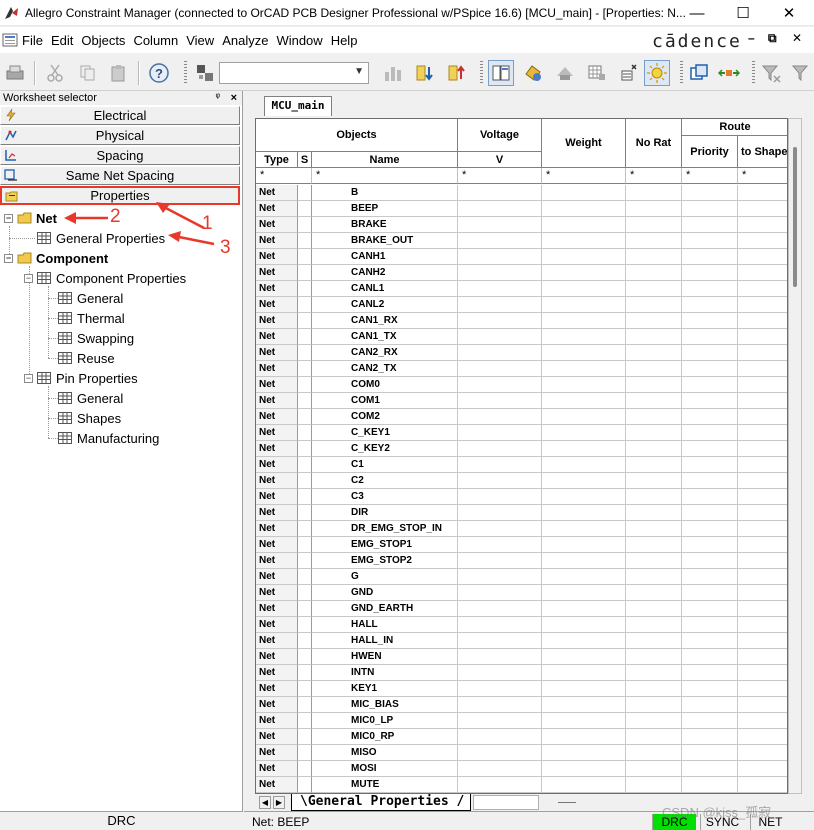 The height and width of the screenshot is (830, 814). What do you see at coordinates (457, 73) in the screenshot?
I see `mark-up-icon` at bounding box center [457, 73].